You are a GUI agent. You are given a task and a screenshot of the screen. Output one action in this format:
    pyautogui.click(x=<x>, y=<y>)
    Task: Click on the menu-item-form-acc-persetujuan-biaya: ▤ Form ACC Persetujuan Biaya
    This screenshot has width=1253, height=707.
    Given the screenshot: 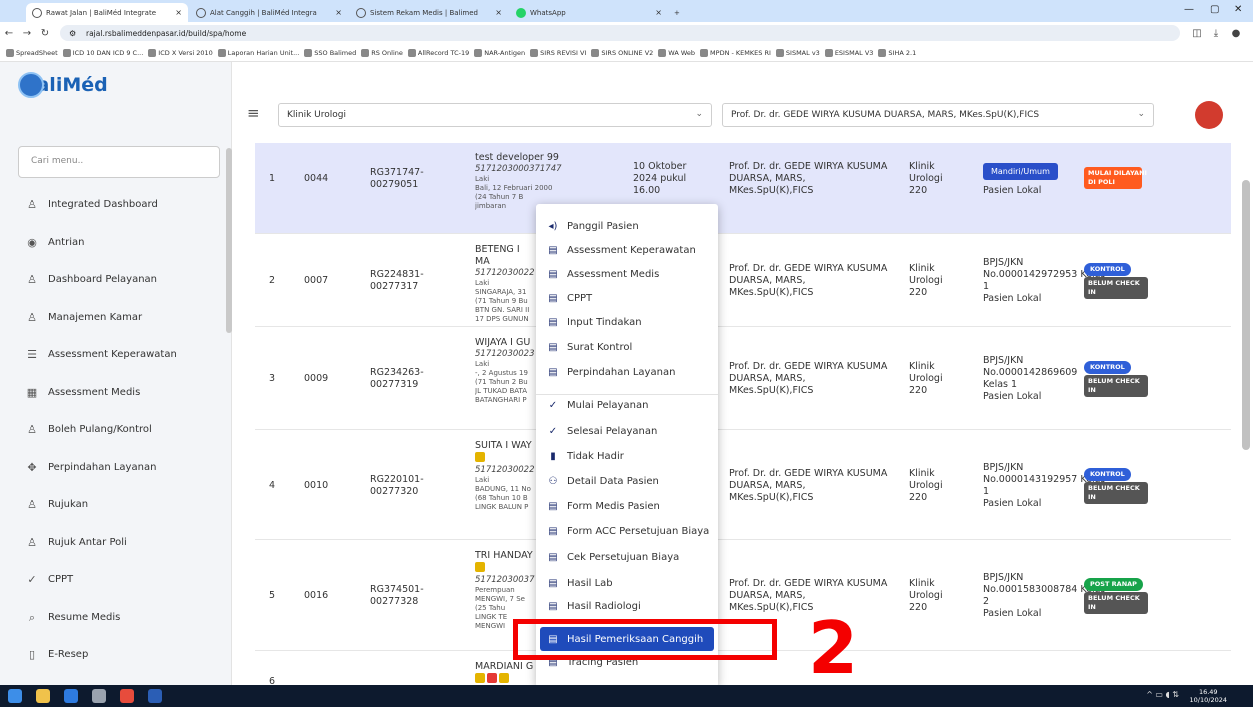 What is the action you would take?
    pyautogui.click(x=627, y=531)
    